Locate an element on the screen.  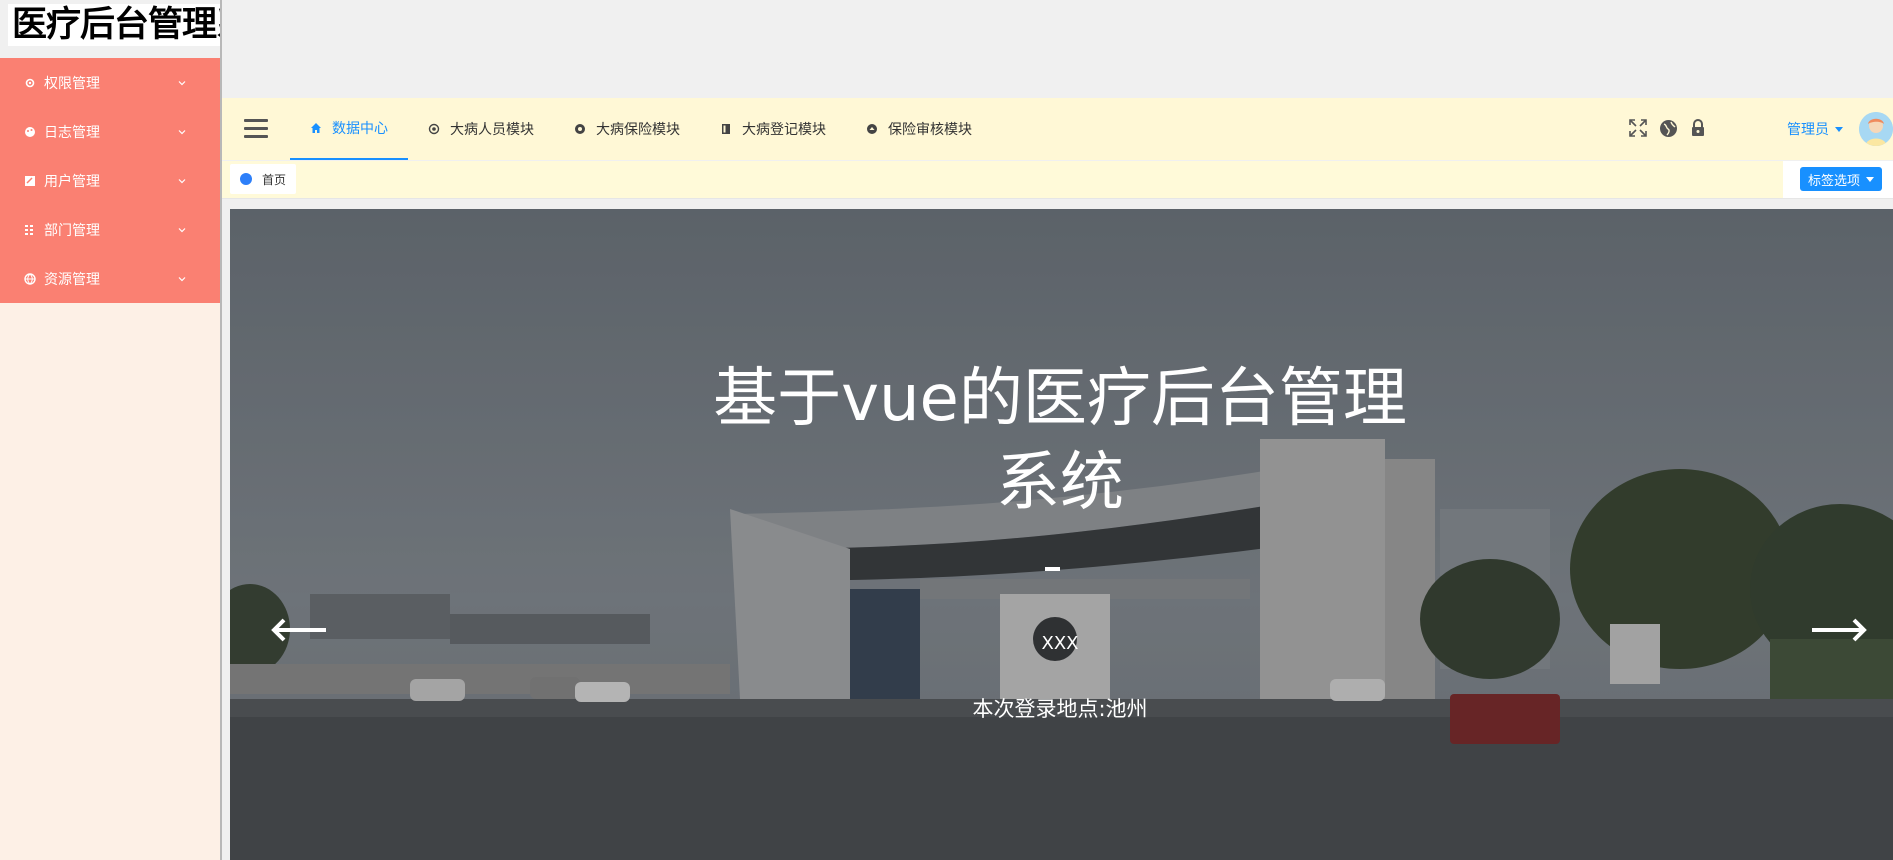
grid-icon is located at coordinates (30, 230).